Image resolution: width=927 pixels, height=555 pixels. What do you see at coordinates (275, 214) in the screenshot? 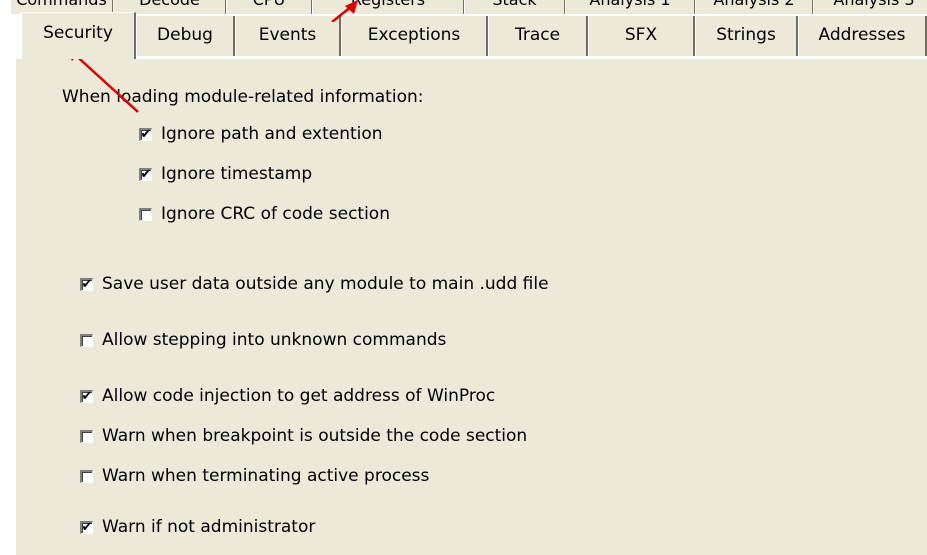
I see `option-label: Ignore CRC of code section` at bounding box center [275, 214].